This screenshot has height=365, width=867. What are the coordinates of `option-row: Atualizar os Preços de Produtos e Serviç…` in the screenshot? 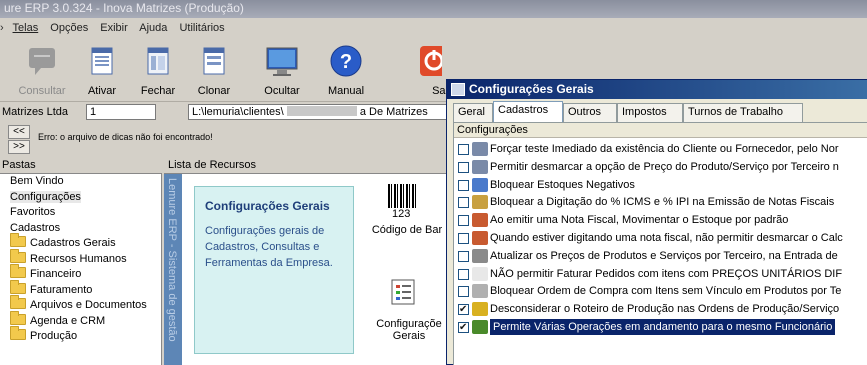 It's located at (660, 256).